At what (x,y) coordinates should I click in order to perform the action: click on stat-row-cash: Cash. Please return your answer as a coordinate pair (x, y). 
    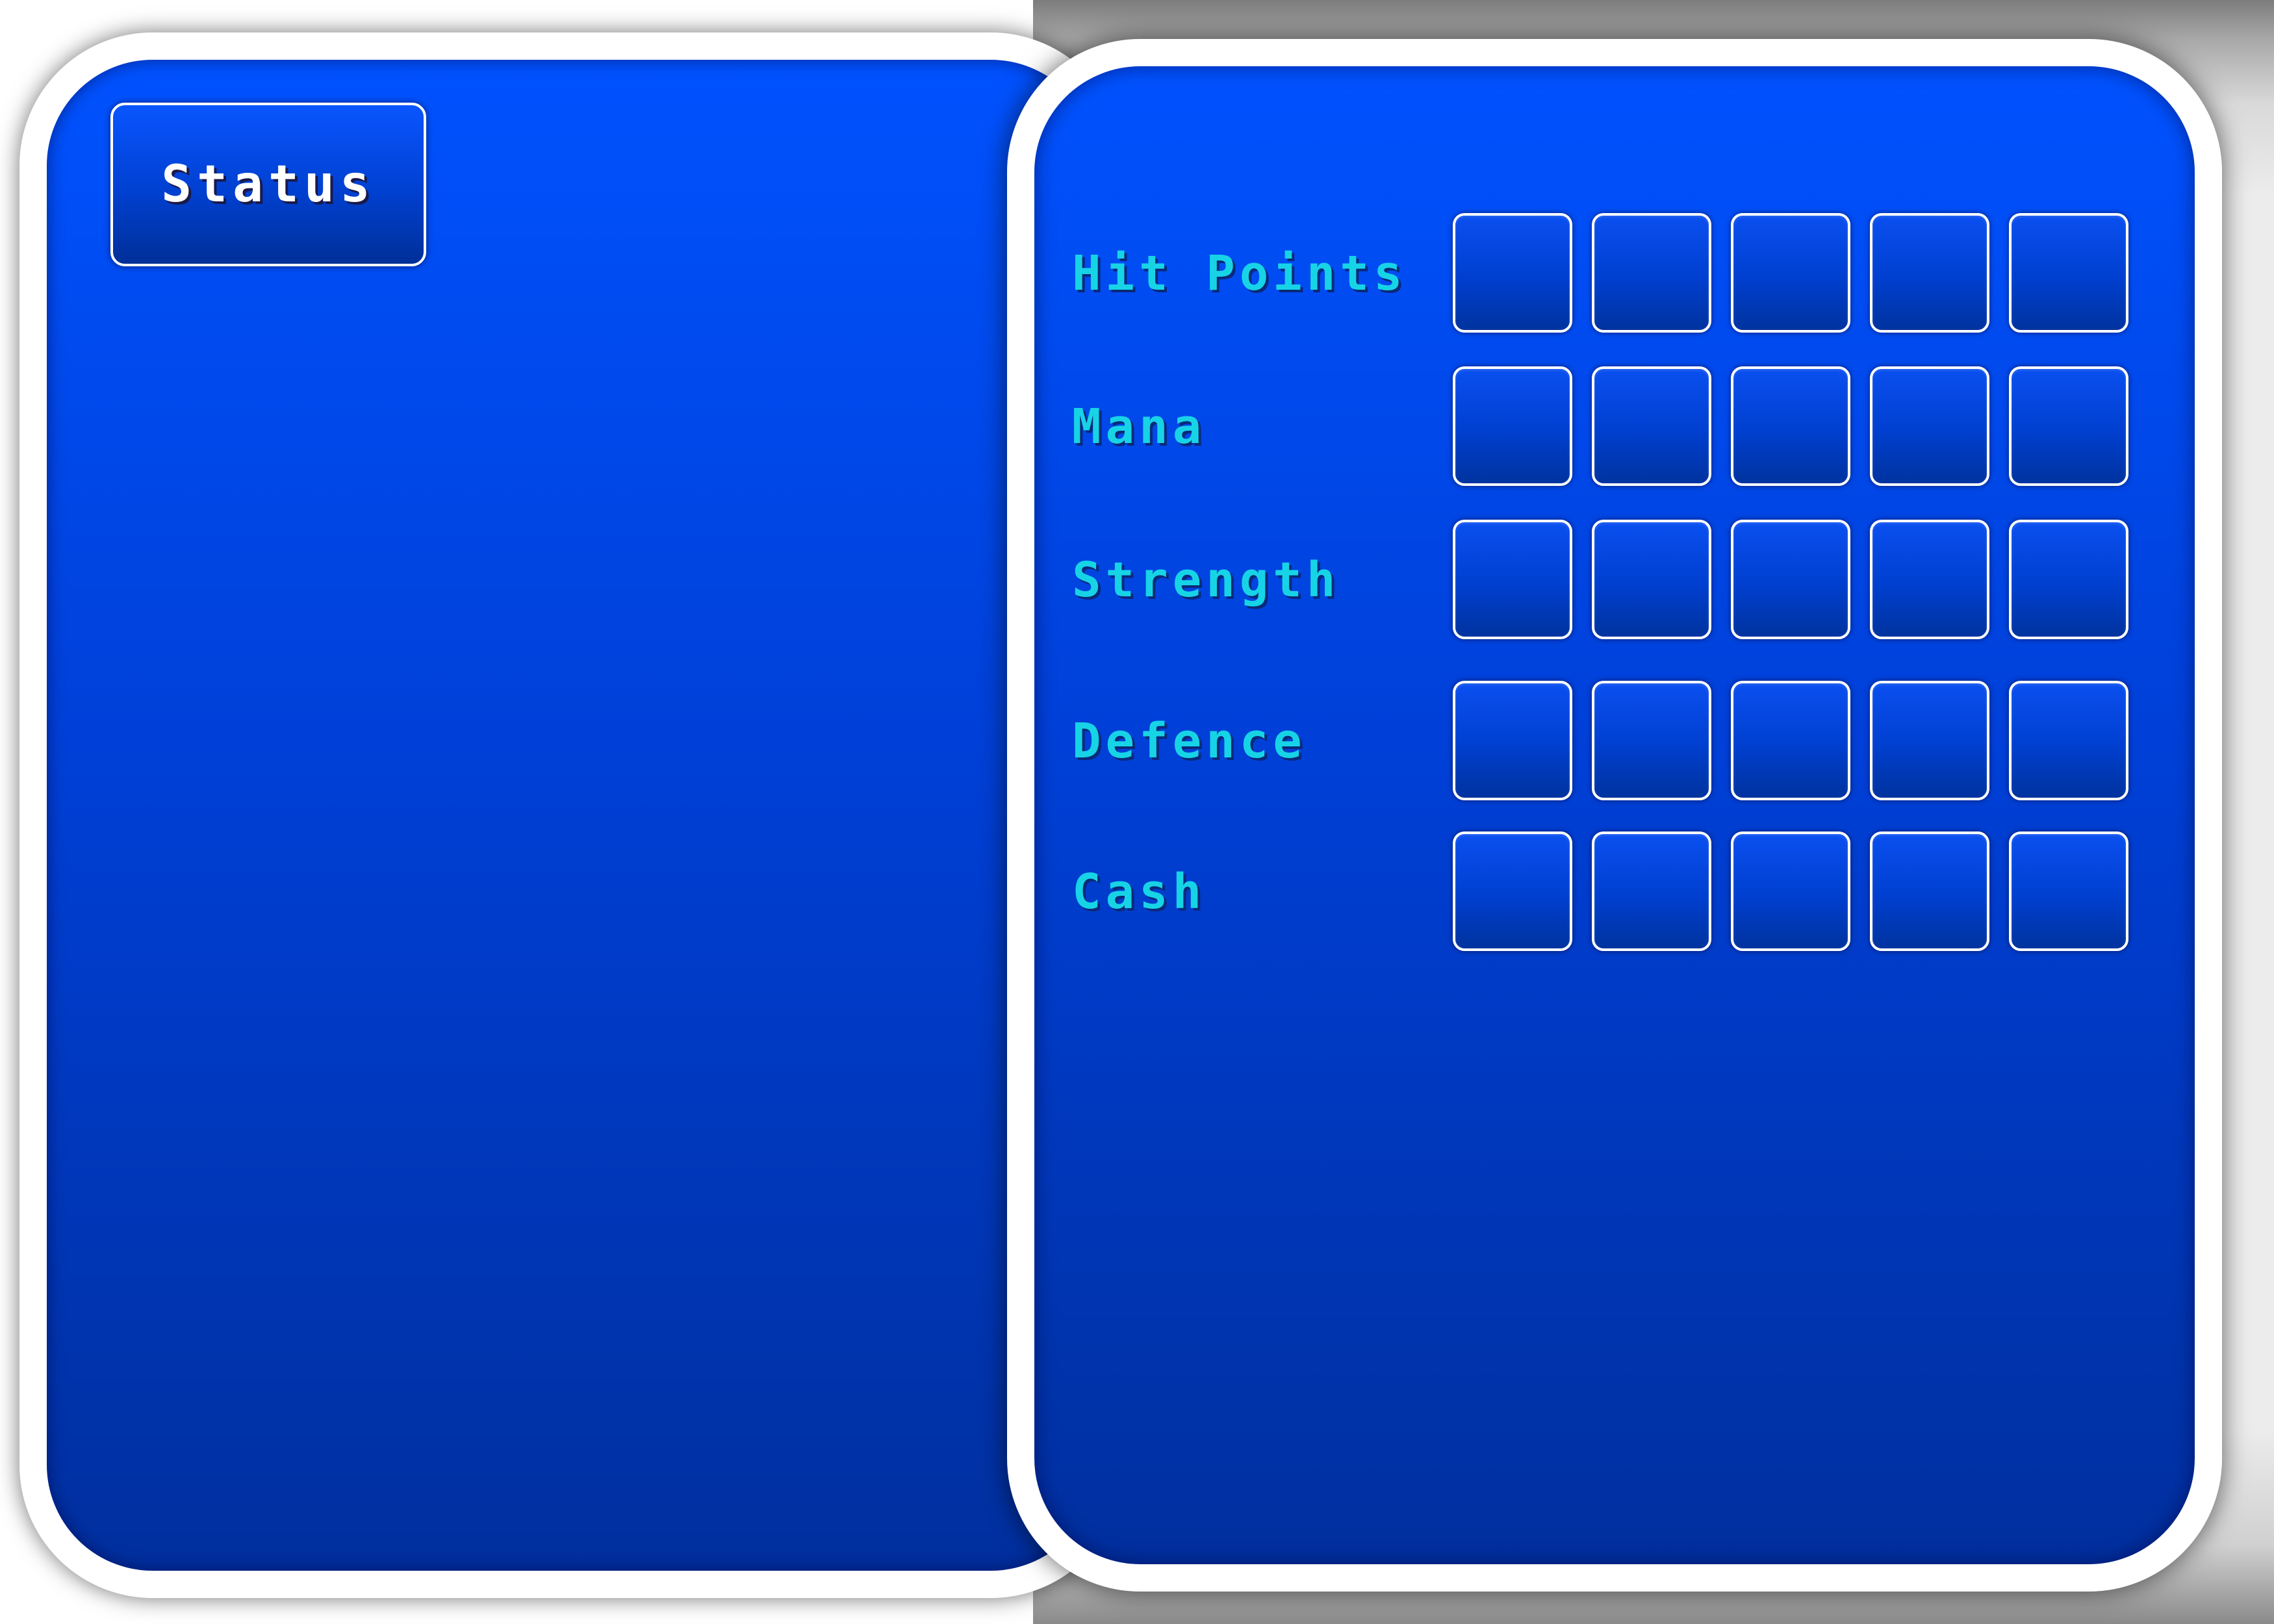
    Looking at the image, I should click on (1601, 891).